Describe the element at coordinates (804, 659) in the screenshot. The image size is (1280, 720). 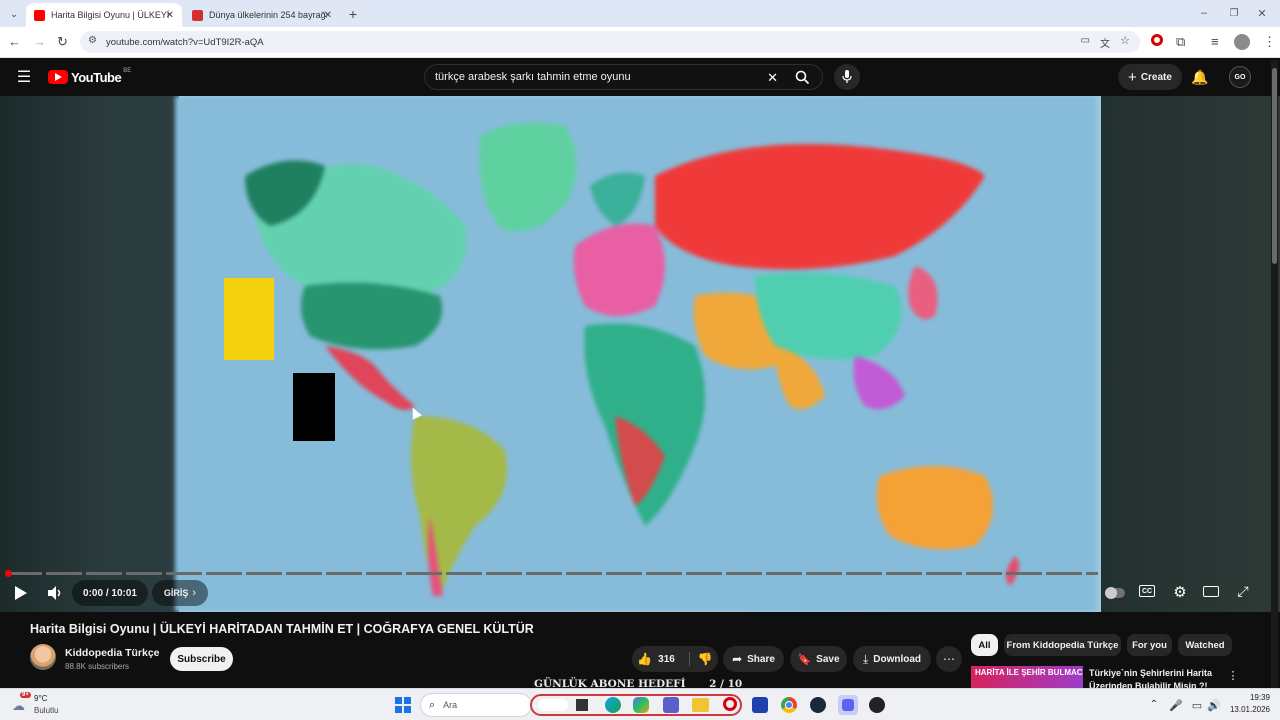
I see `bookmark-icon: 🔖` at that location.